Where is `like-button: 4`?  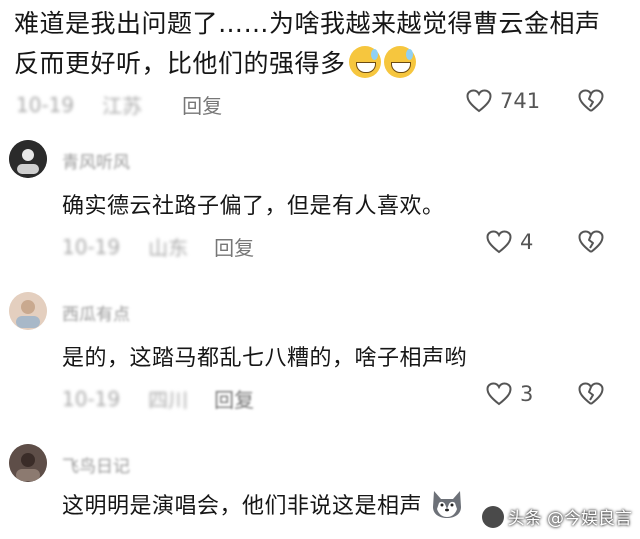
like-button: 4 is located at coordinates (509, 242).